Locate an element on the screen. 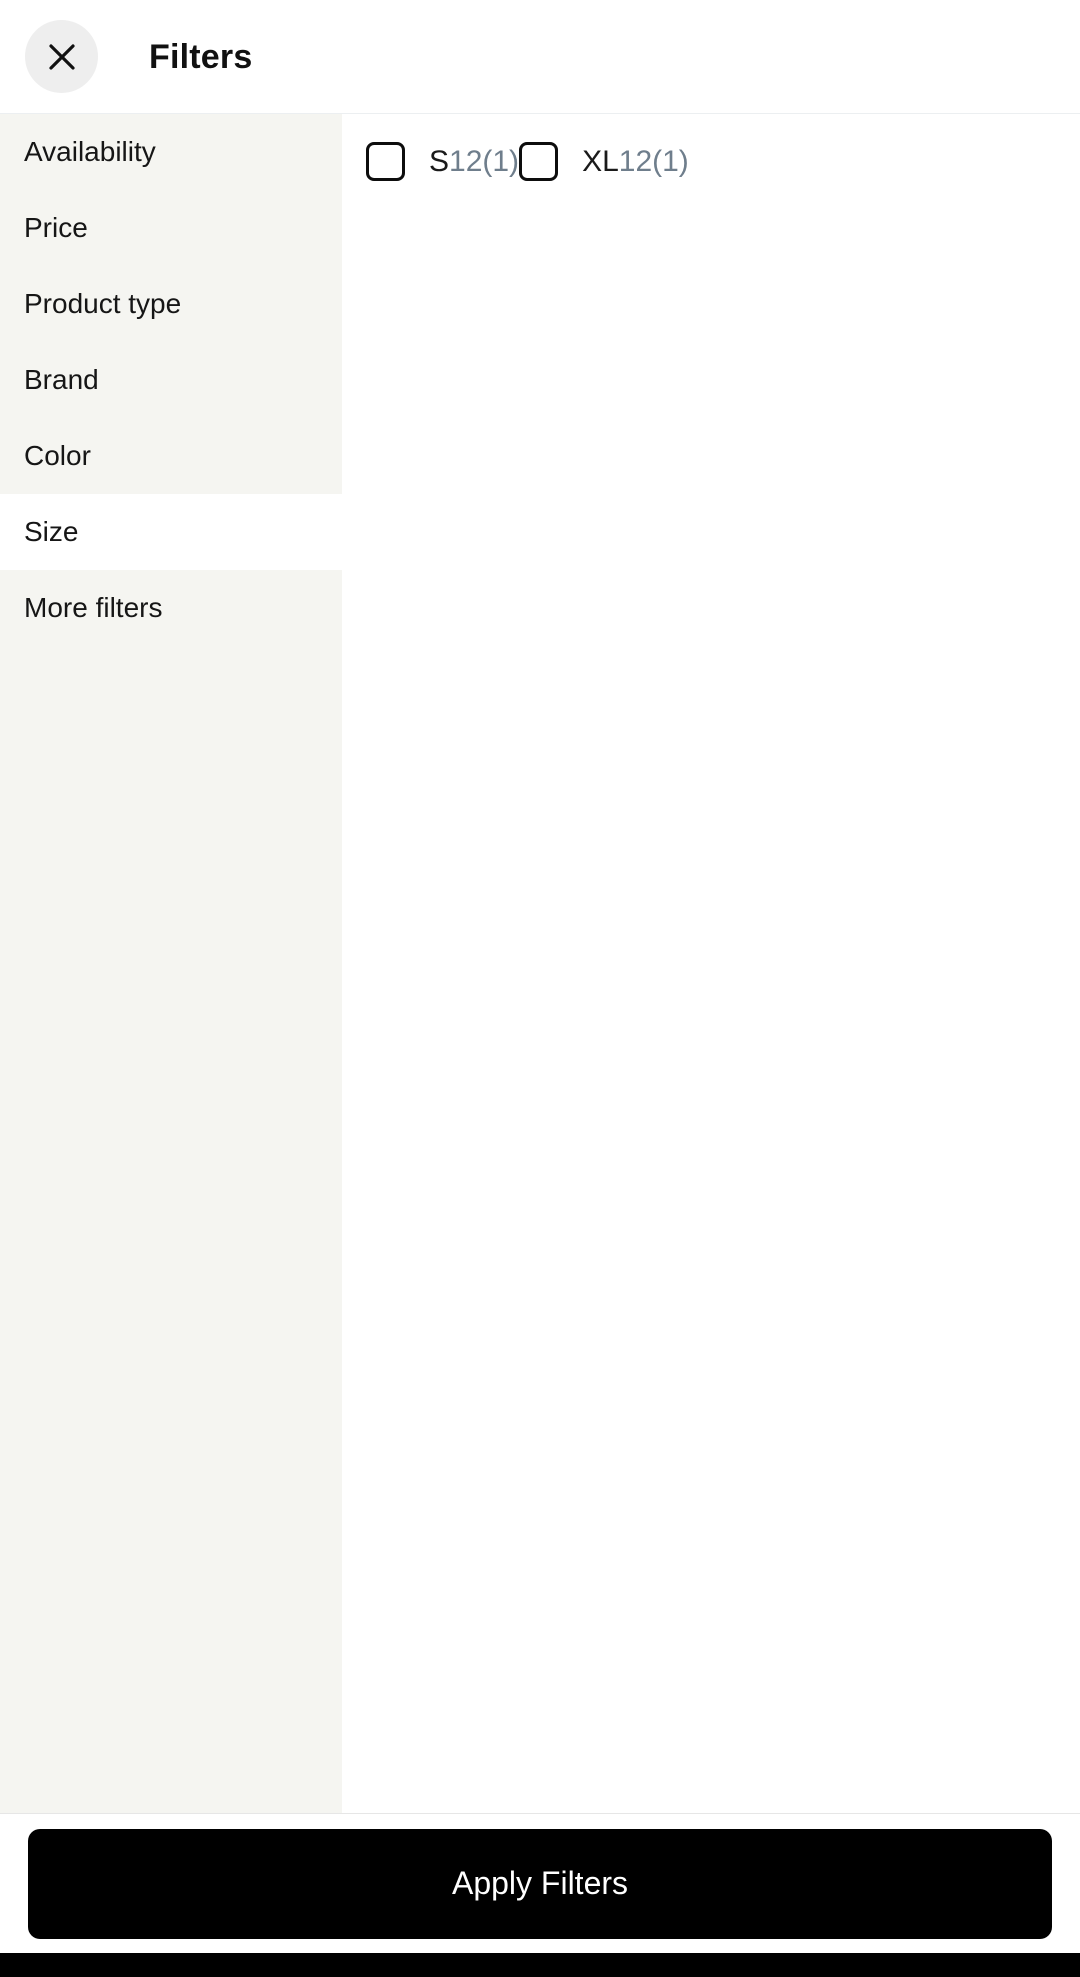 Image resolution: width=1080 pixels, height=1977 pixels. sidebar-item-label: Availability is located at coordinates (90, 151).